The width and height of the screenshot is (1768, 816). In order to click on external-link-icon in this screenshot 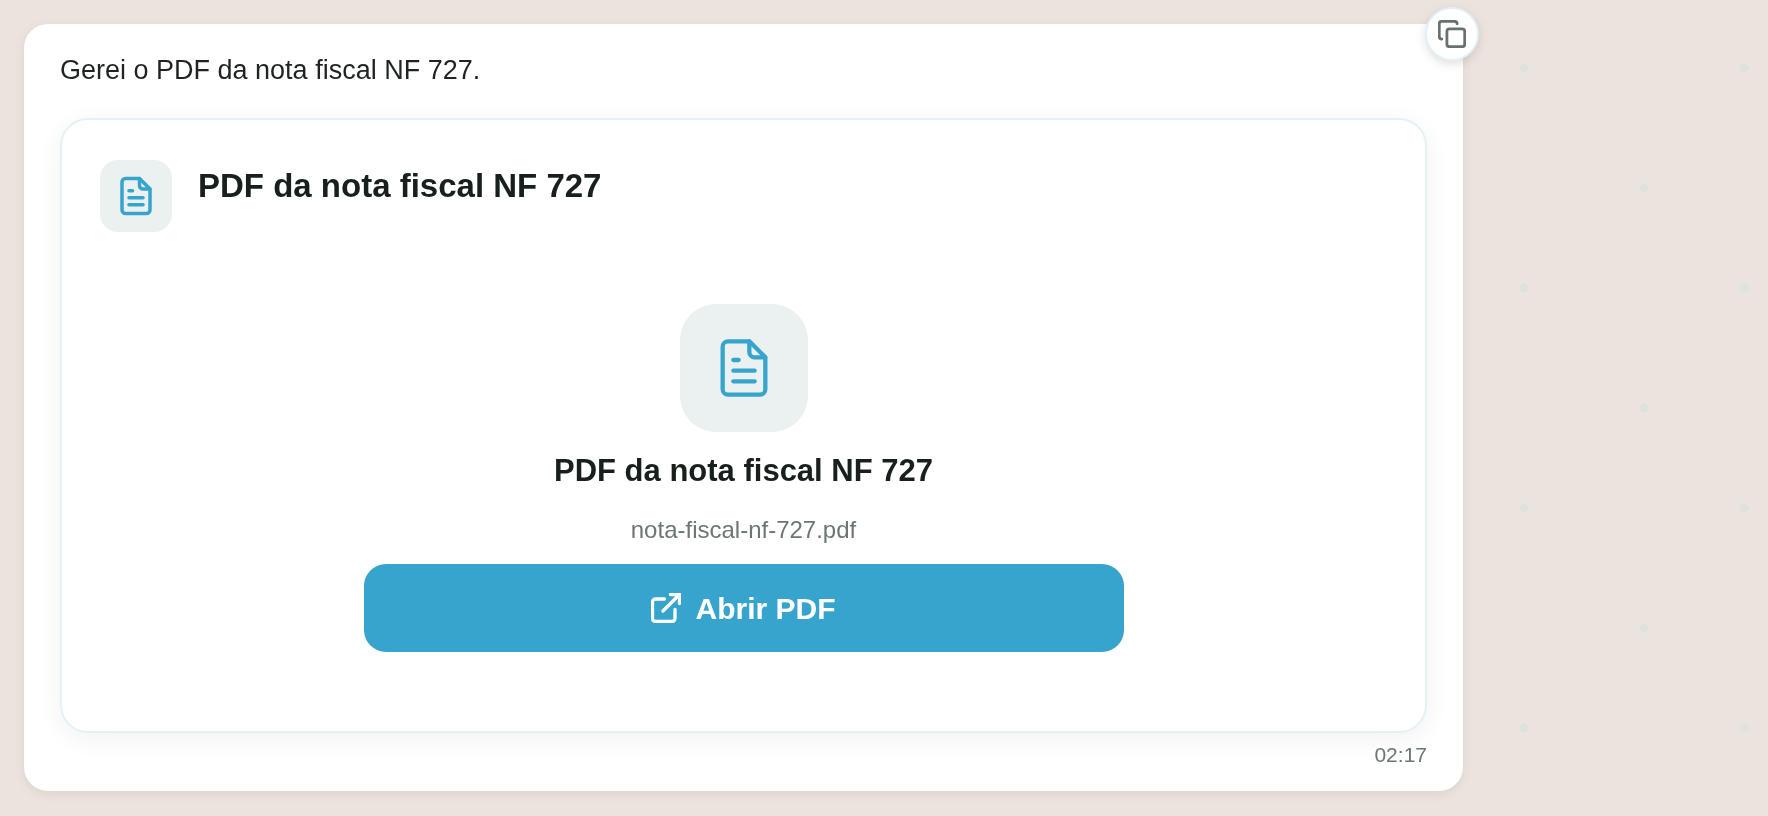, I will do `click(666, 608)`.